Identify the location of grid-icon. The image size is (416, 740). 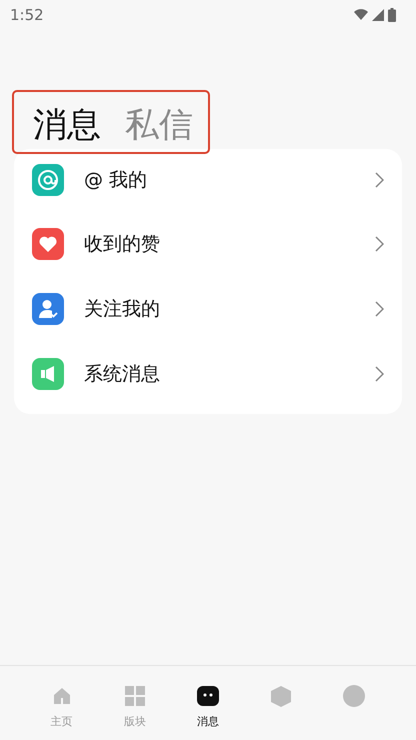
(134, 696).